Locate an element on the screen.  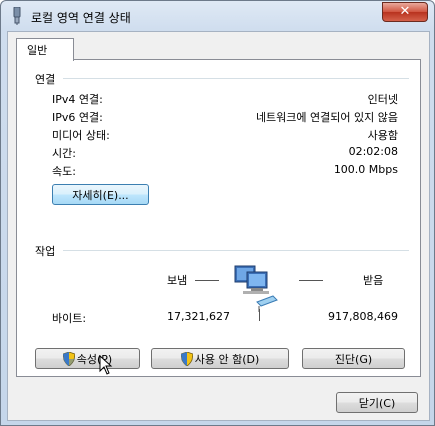
duration-label: 시간: is located at coordinates (64, 153).